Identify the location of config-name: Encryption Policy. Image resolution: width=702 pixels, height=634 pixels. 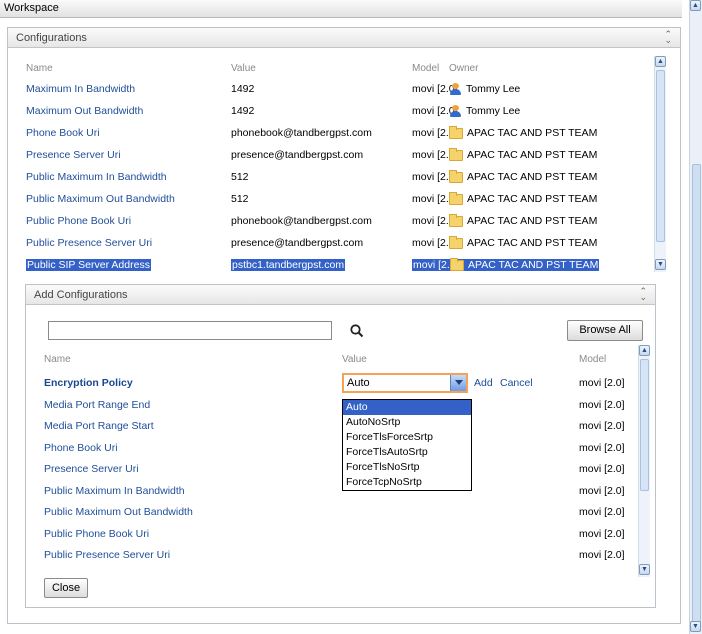
(88, 383).